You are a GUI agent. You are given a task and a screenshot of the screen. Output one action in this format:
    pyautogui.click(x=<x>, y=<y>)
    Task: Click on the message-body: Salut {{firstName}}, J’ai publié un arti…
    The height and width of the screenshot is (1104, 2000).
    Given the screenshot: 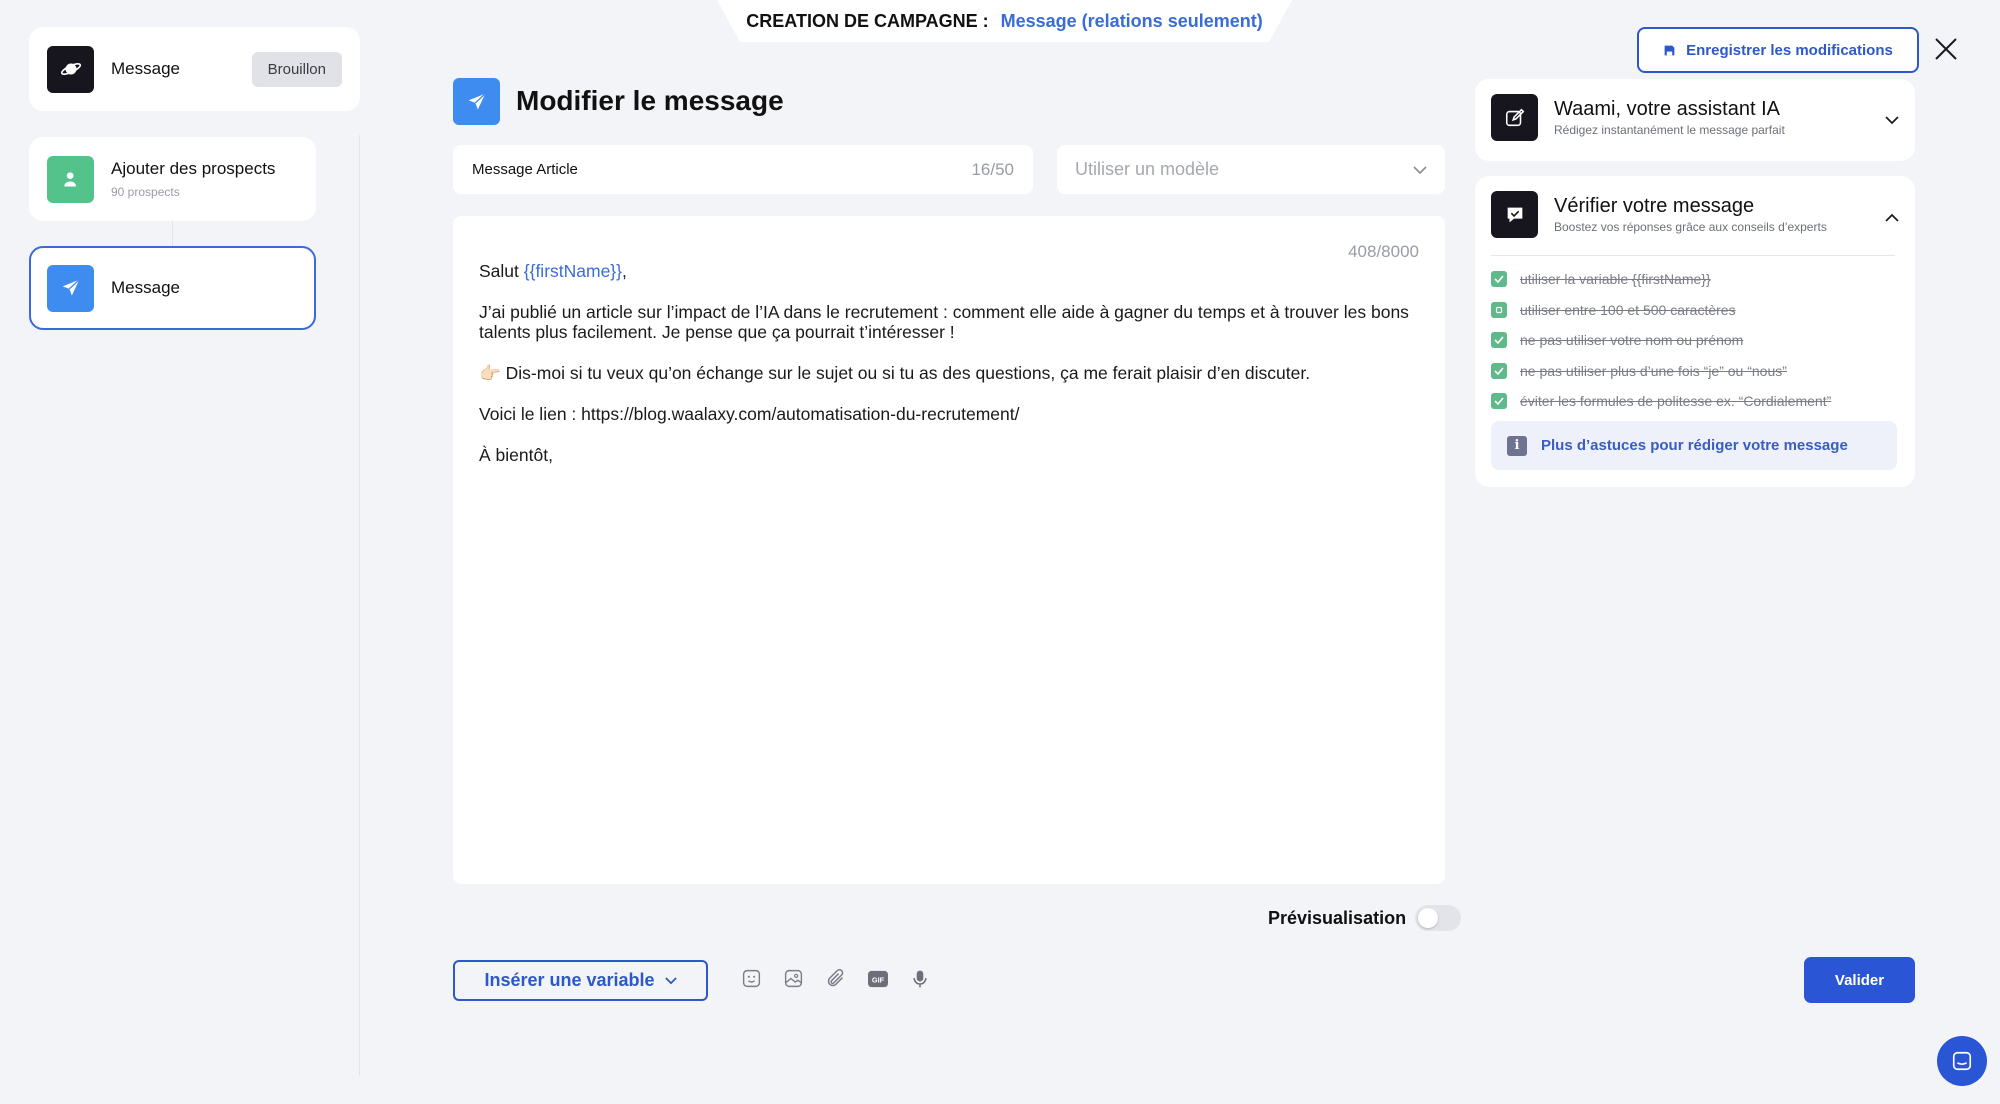 What is the action you would take?
    pyautogui.click(x=944, y=373)
    